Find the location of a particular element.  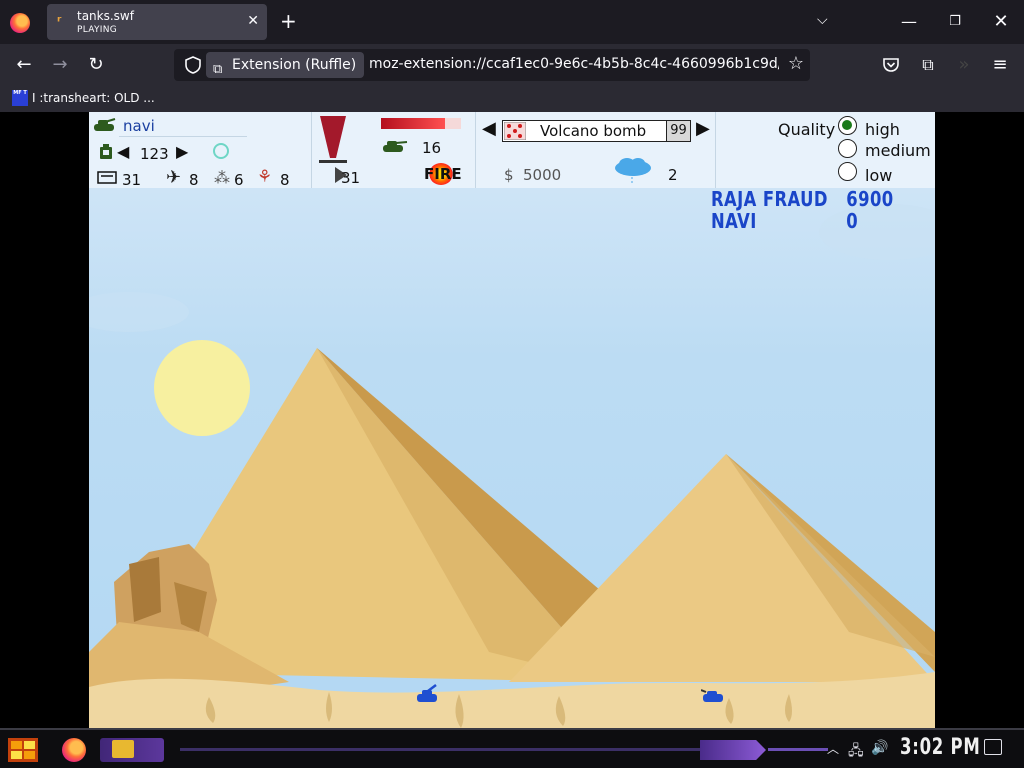

weapon-prev-button: ◀ is located at coordinates (489, 128).